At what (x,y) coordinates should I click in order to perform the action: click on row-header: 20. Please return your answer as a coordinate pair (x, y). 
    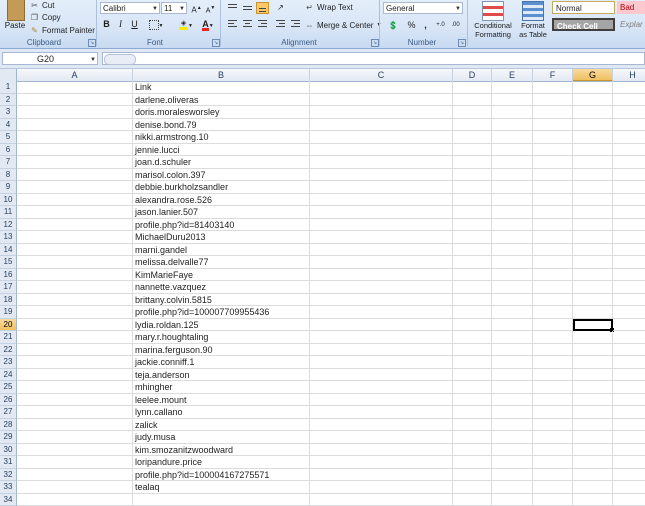
    Looking at the image, I should click on (8, 325).